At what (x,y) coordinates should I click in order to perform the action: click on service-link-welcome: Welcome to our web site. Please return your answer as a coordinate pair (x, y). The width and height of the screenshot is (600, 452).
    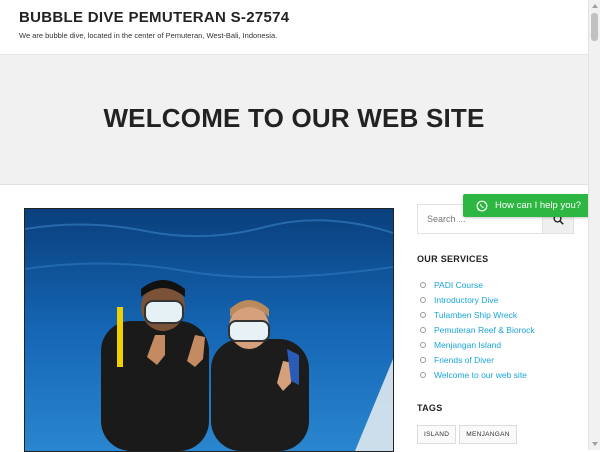
    Looking at the image, I should click on (477, 374).